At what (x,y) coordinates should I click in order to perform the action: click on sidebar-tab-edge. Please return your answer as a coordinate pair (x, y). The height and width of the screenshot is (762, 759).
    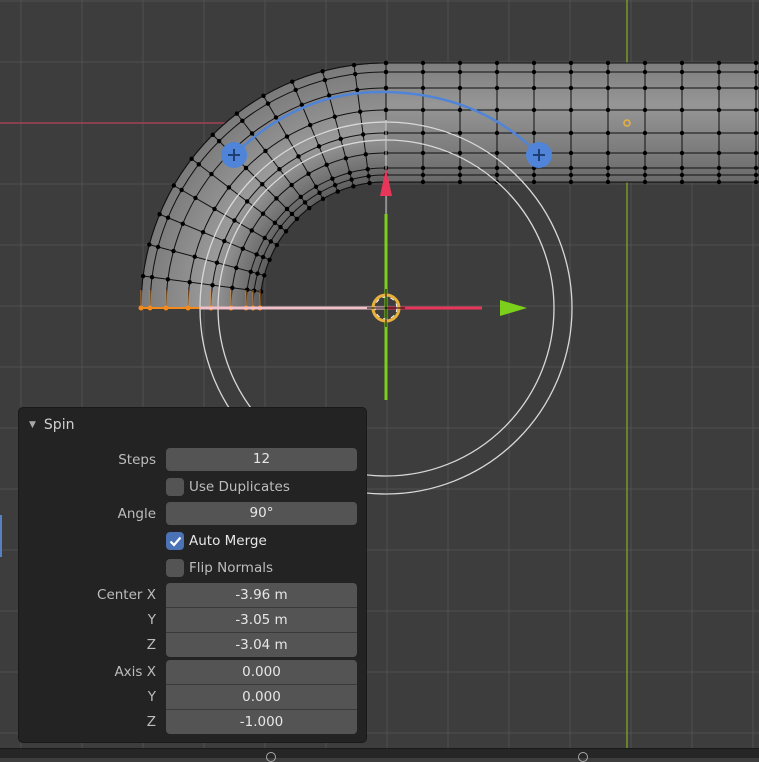
    Looking at the image, I should click on (1, 536).